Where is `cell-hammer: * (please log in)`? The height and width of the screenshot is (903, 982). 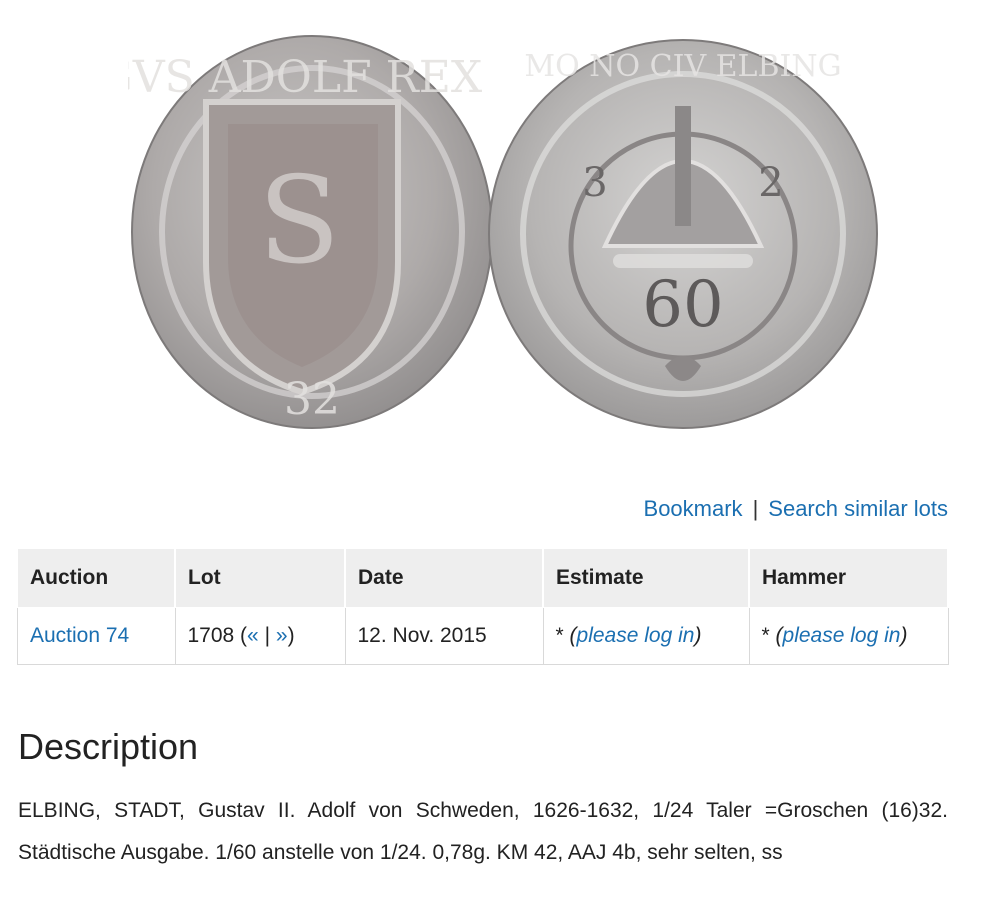 cell-hammer: * (please log in) is located at coordinates (848, 636).